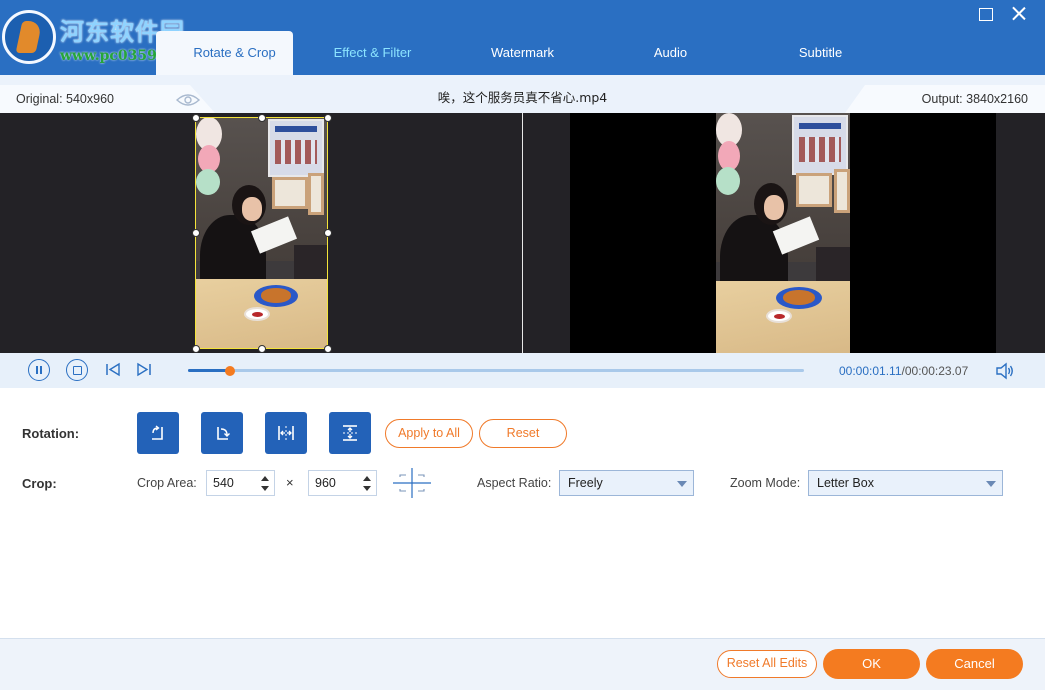  What do you see at coordinates (261, 233) in the screenshot?
I see `crop-box` at bounding box center [261, 233].